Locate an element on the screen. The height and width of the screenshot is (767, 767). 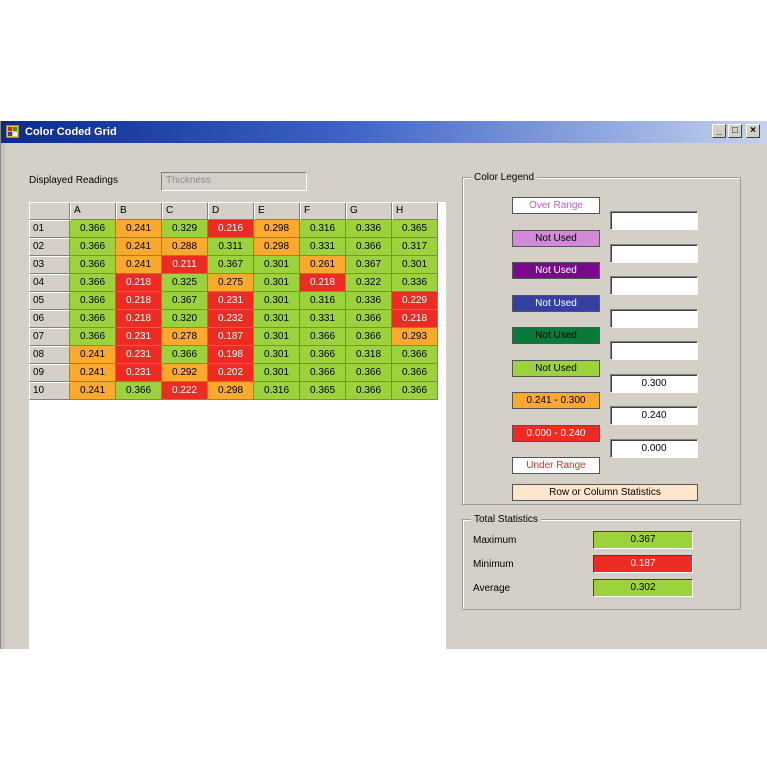
grid-cell-d02: 0.311 is located at coordinates (231, 247).